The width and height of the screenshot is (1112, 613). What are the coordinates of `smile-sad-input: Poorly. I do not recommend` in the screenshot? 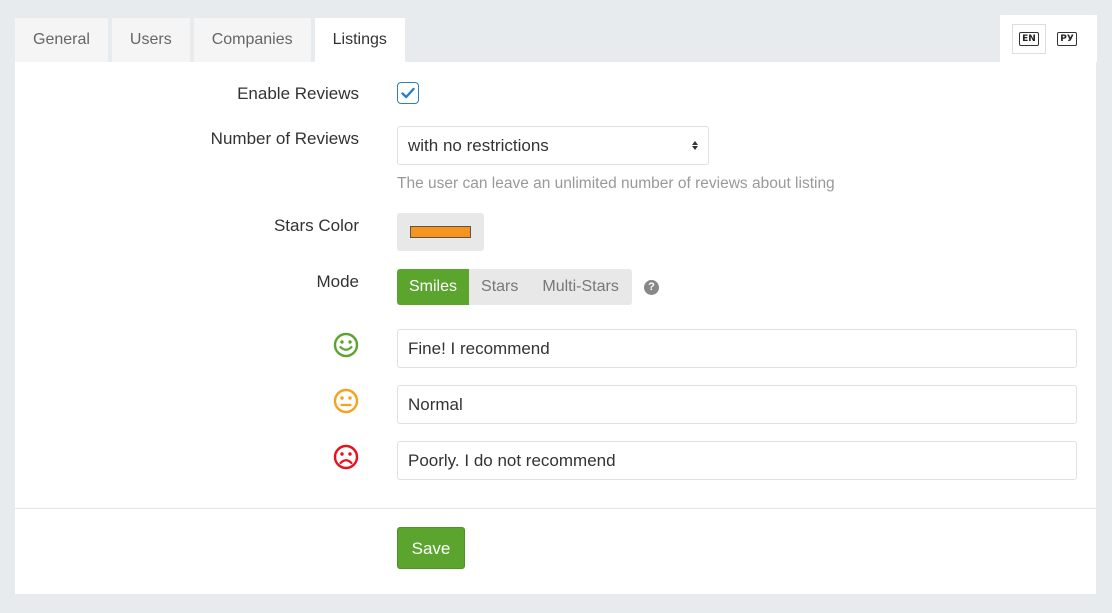 It's located at (737, 460).